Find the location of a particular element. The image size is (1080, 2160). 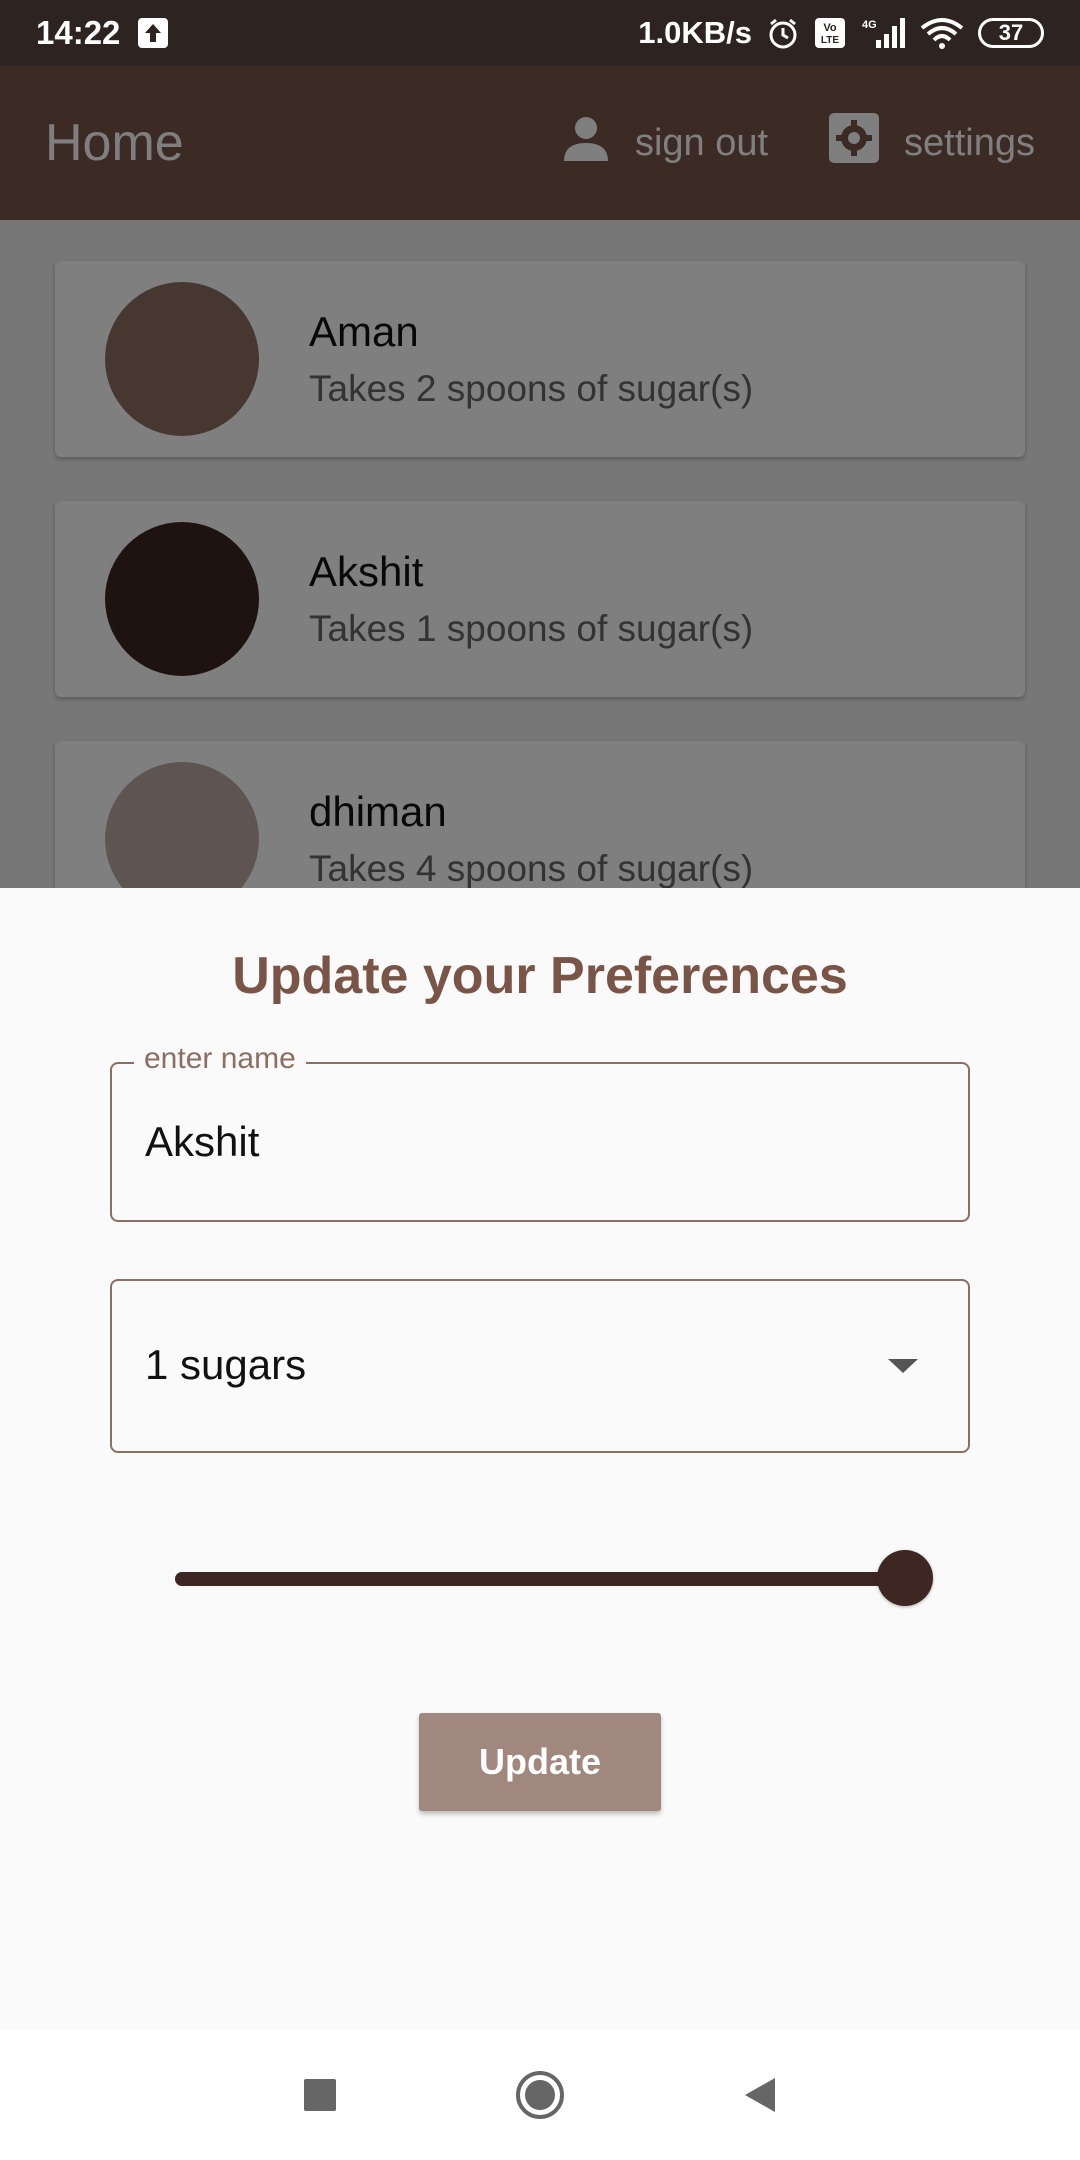

slider-thumb is located at coordinates (905, 1578).